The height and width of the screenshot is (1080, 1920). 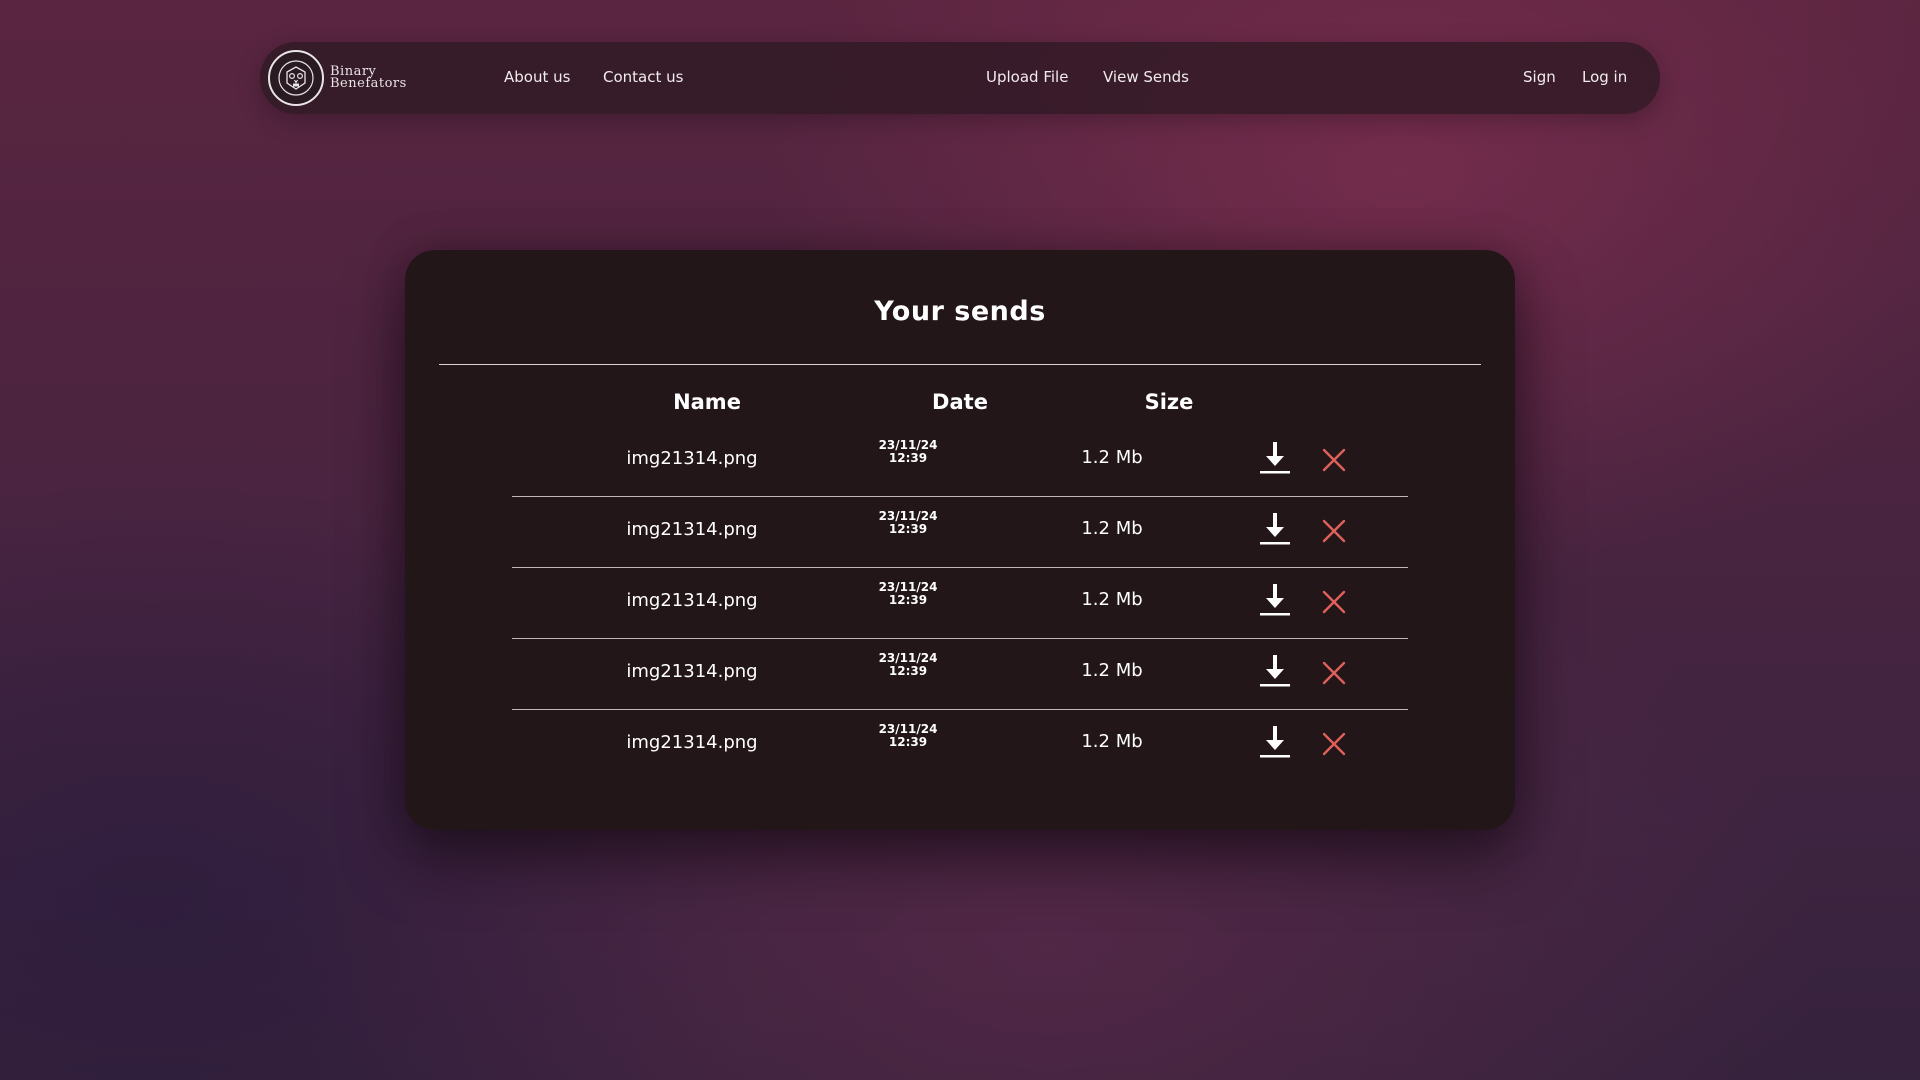 I want to click on brand-name: Binary Benefators, so click(x=368, y=78).